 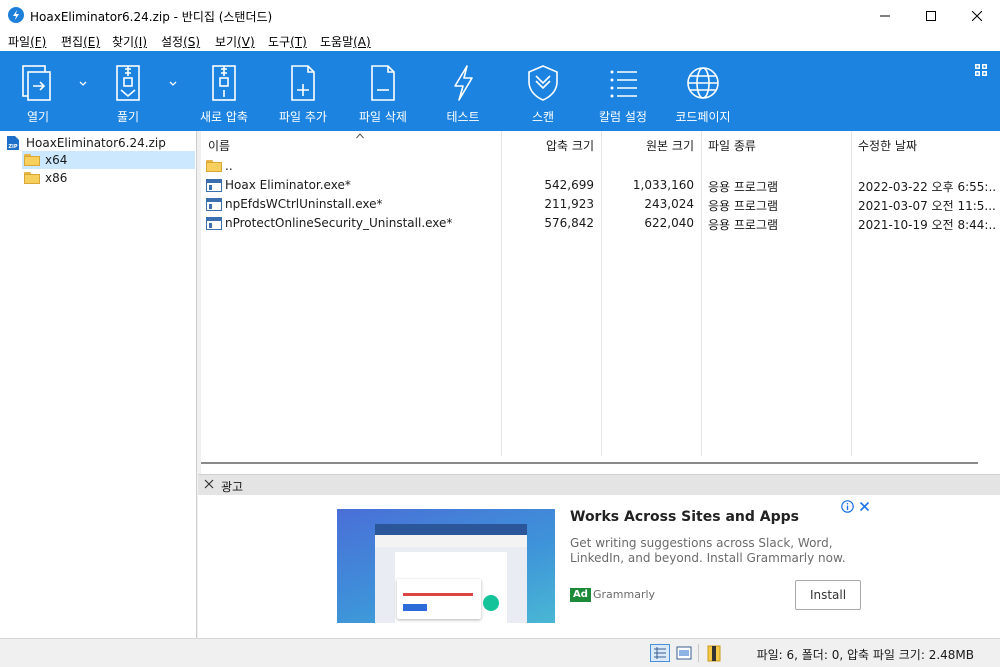 What do you see at coordinates (828, 595) in the screenshot?
I see `ad-install-button: Install` at bounding box center [828, 595].